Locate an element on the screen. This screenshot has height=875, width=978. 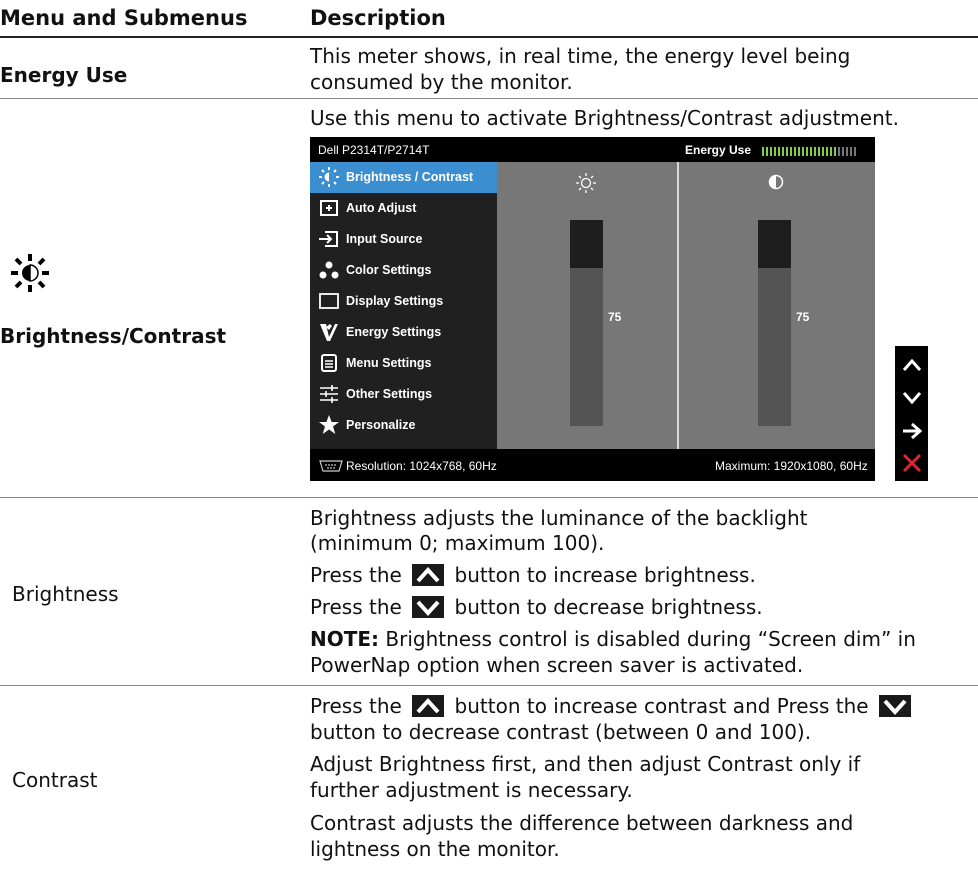
brightness-pane: 75 is located at coordinates (587, 305).